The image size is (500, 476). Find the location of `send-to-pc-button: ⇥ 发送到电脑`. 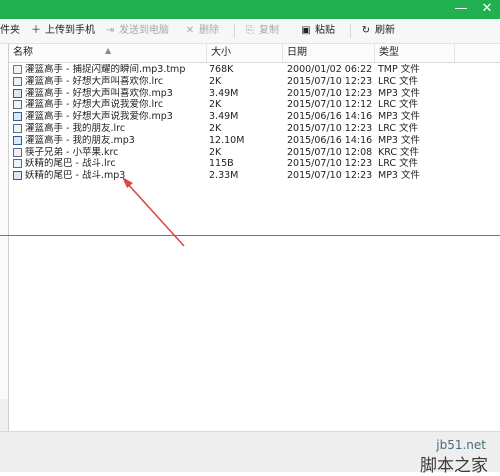

send-to-pc-button: ⇥ 发送到电脑 is located at coordinates (136, 31).